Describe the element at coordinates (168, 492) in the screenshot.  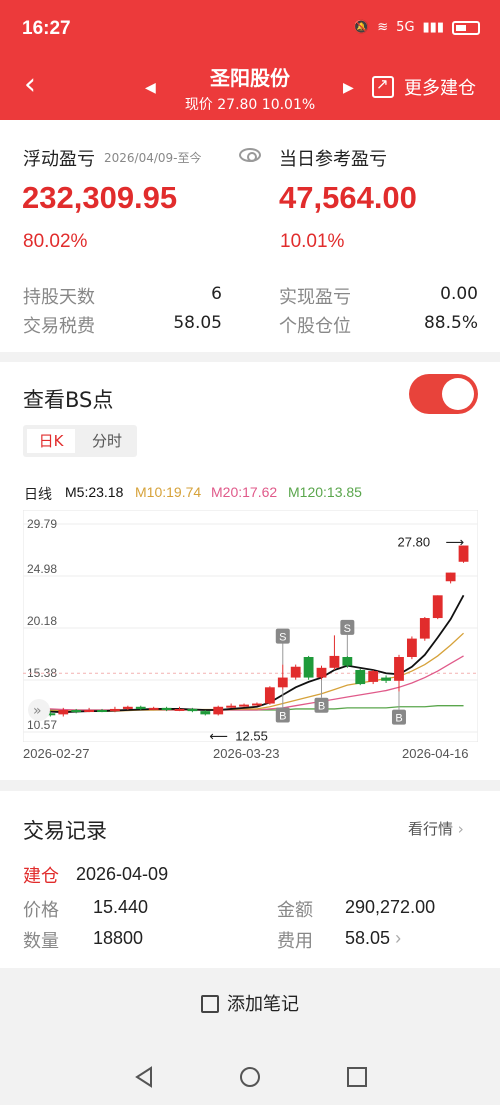
I see `ma10-value: M10:19.74` at that location.